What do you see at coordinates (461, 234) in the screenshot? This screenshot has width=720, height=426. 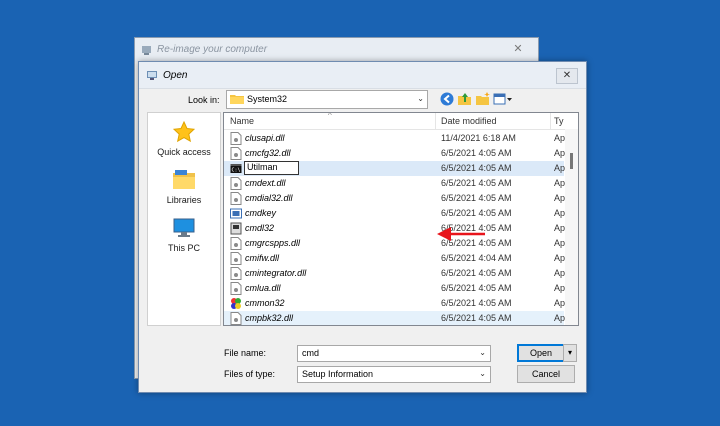 I see `annotation-arrow-icon` at bounding box center [461, 234].